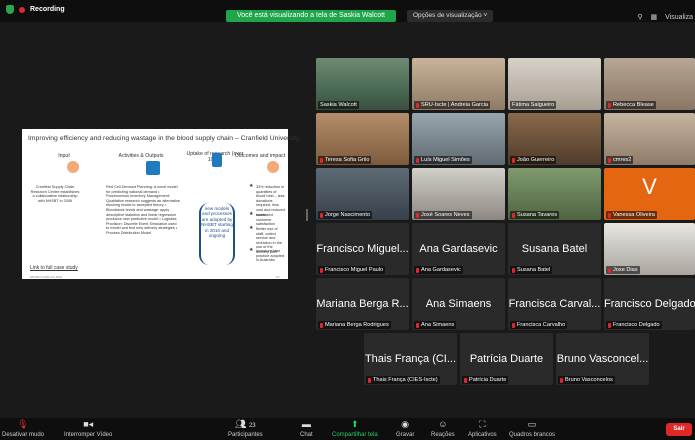 Image resolution: width=695 pixels, height=440 pixels. Describe the element at coordinates (362, 194) in the screenshot. I see `participant-tile: Jorge Nascimento` at that location.